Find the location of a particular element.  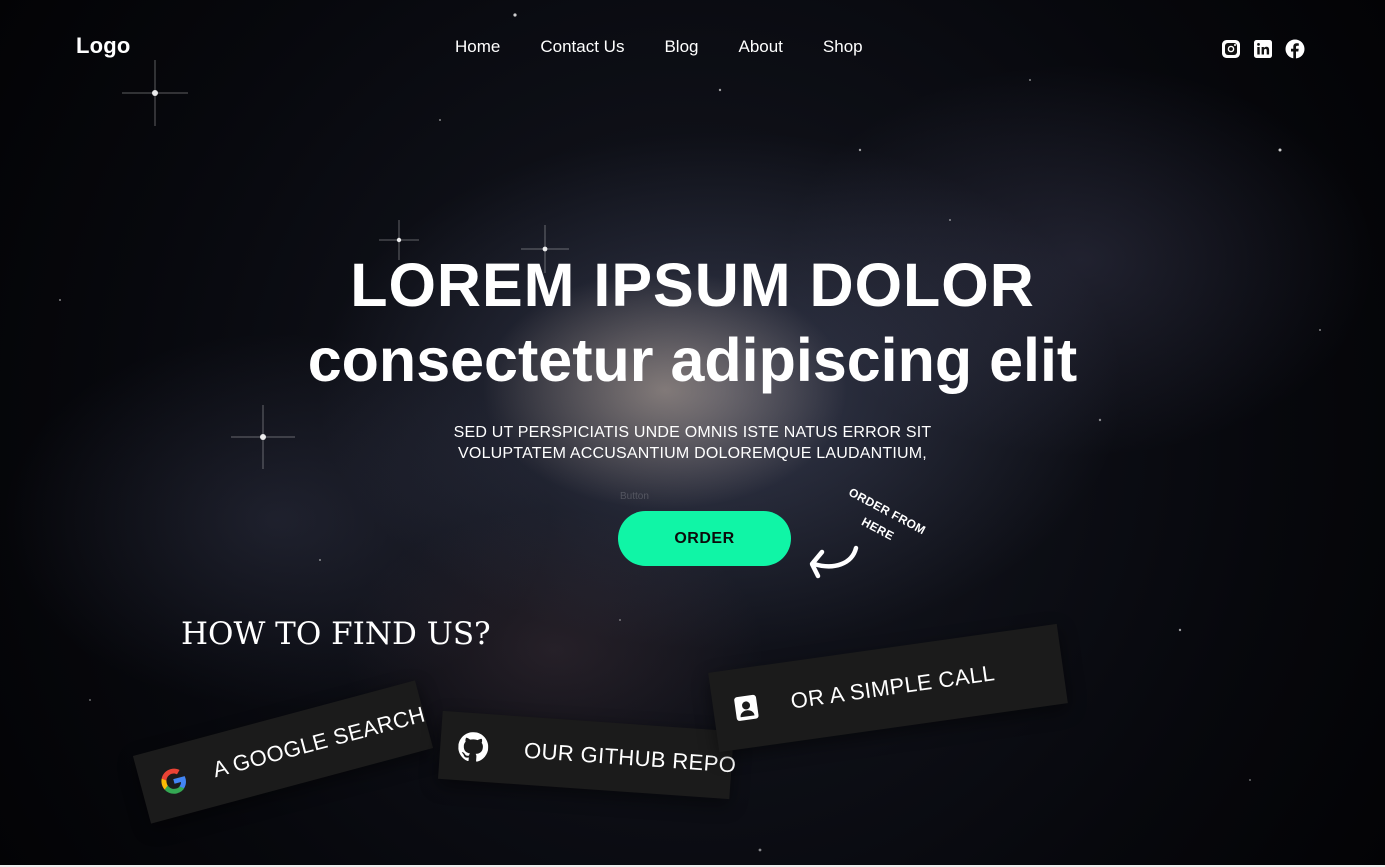

main-nav: Home Contact Us Blog About Shop is located at coordinates (659, 47).